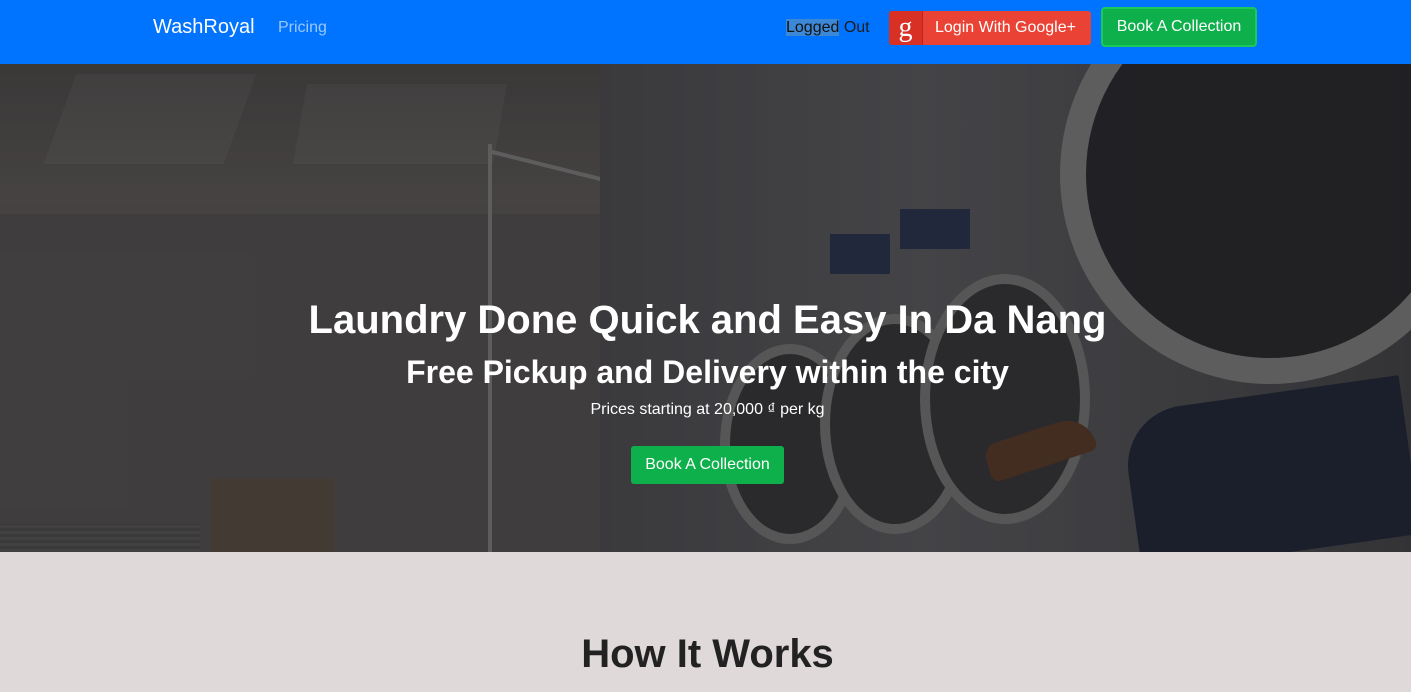  I want to click on login-status-highlighted: Logged, so click(813, 27).